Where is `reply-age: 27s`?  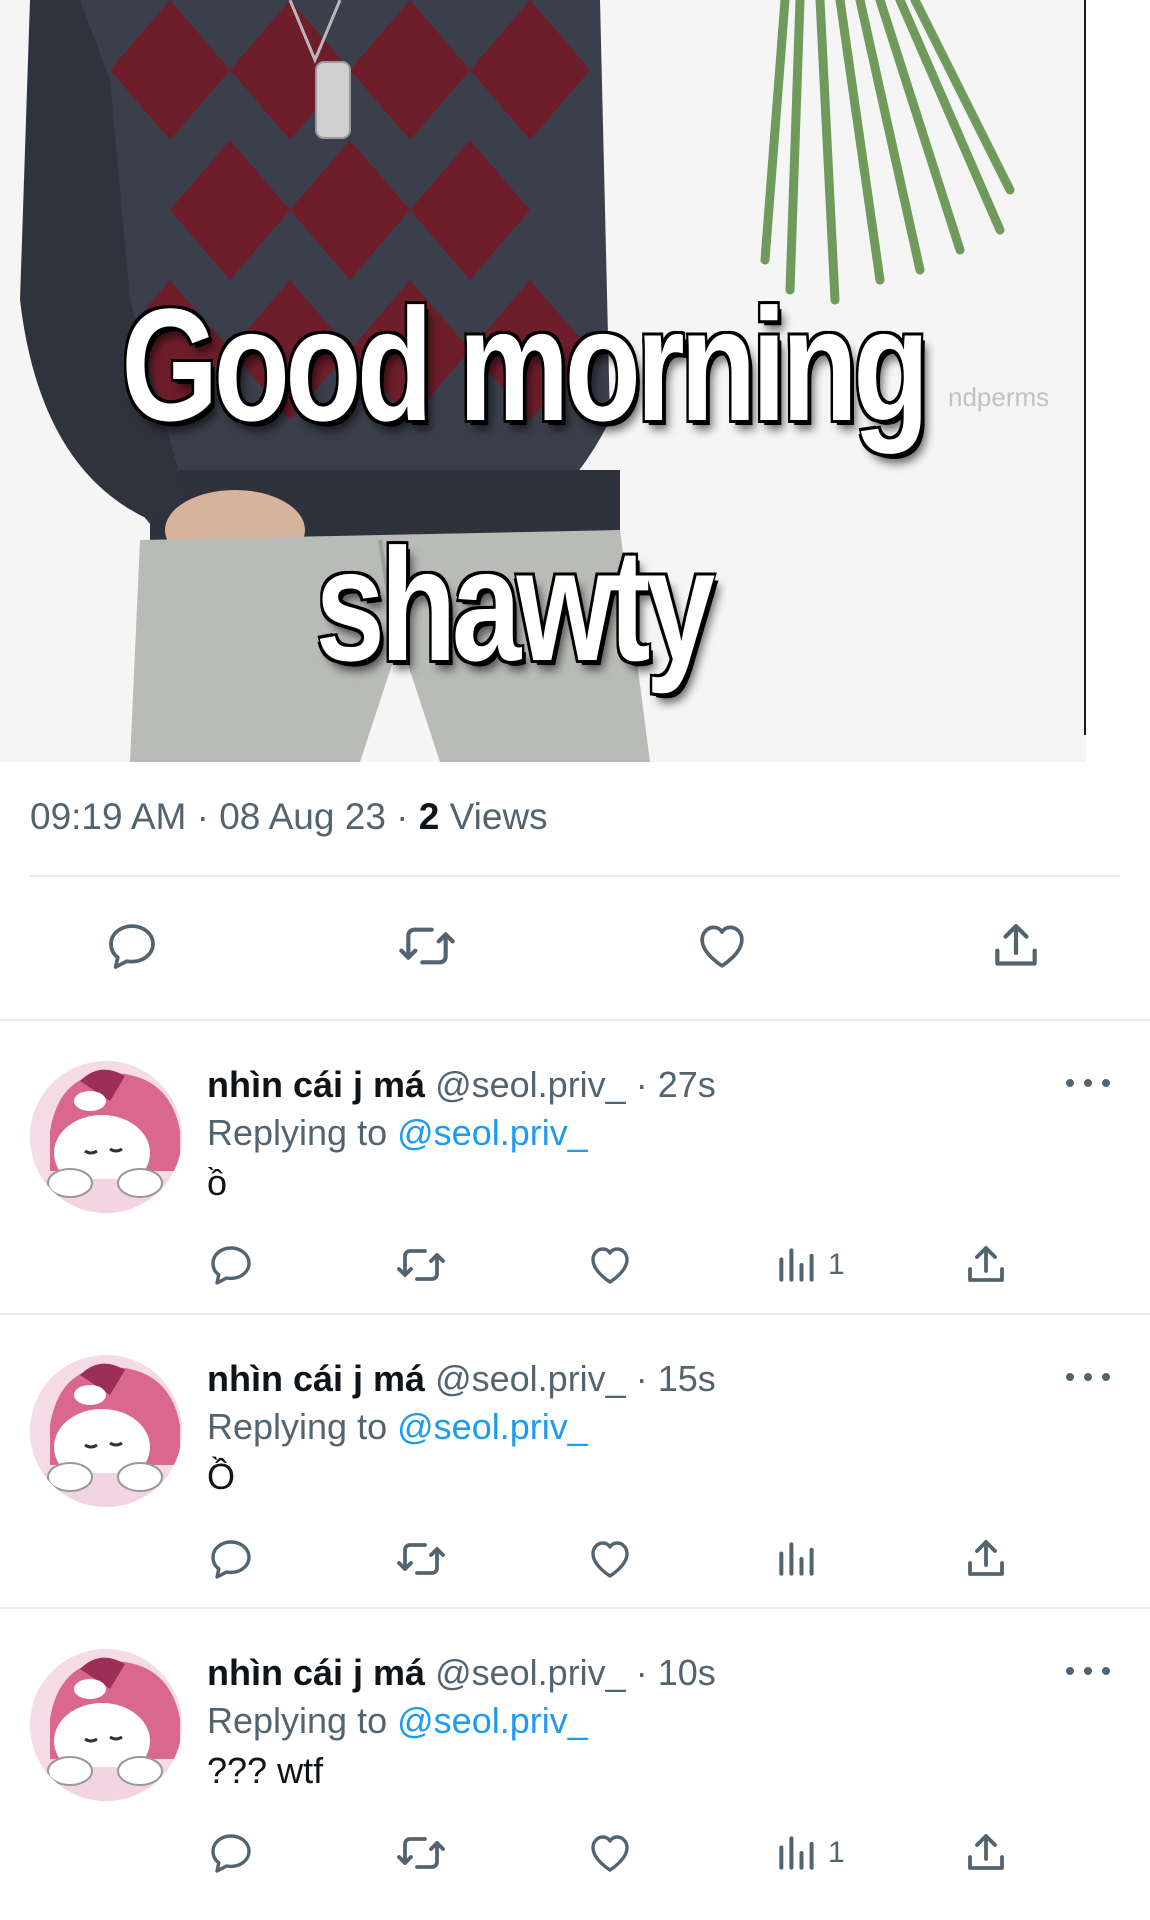
reply-age: 27s is located at coordinates (687, 1084).